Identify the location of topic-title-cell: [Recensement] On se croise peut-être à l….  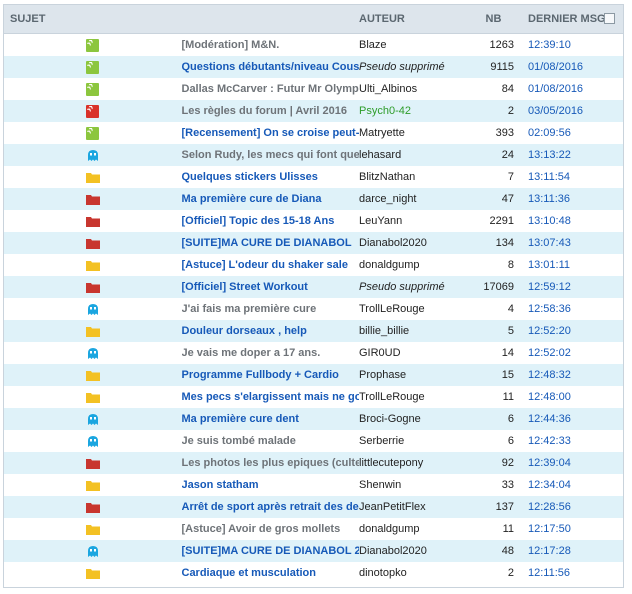
(270, 133).